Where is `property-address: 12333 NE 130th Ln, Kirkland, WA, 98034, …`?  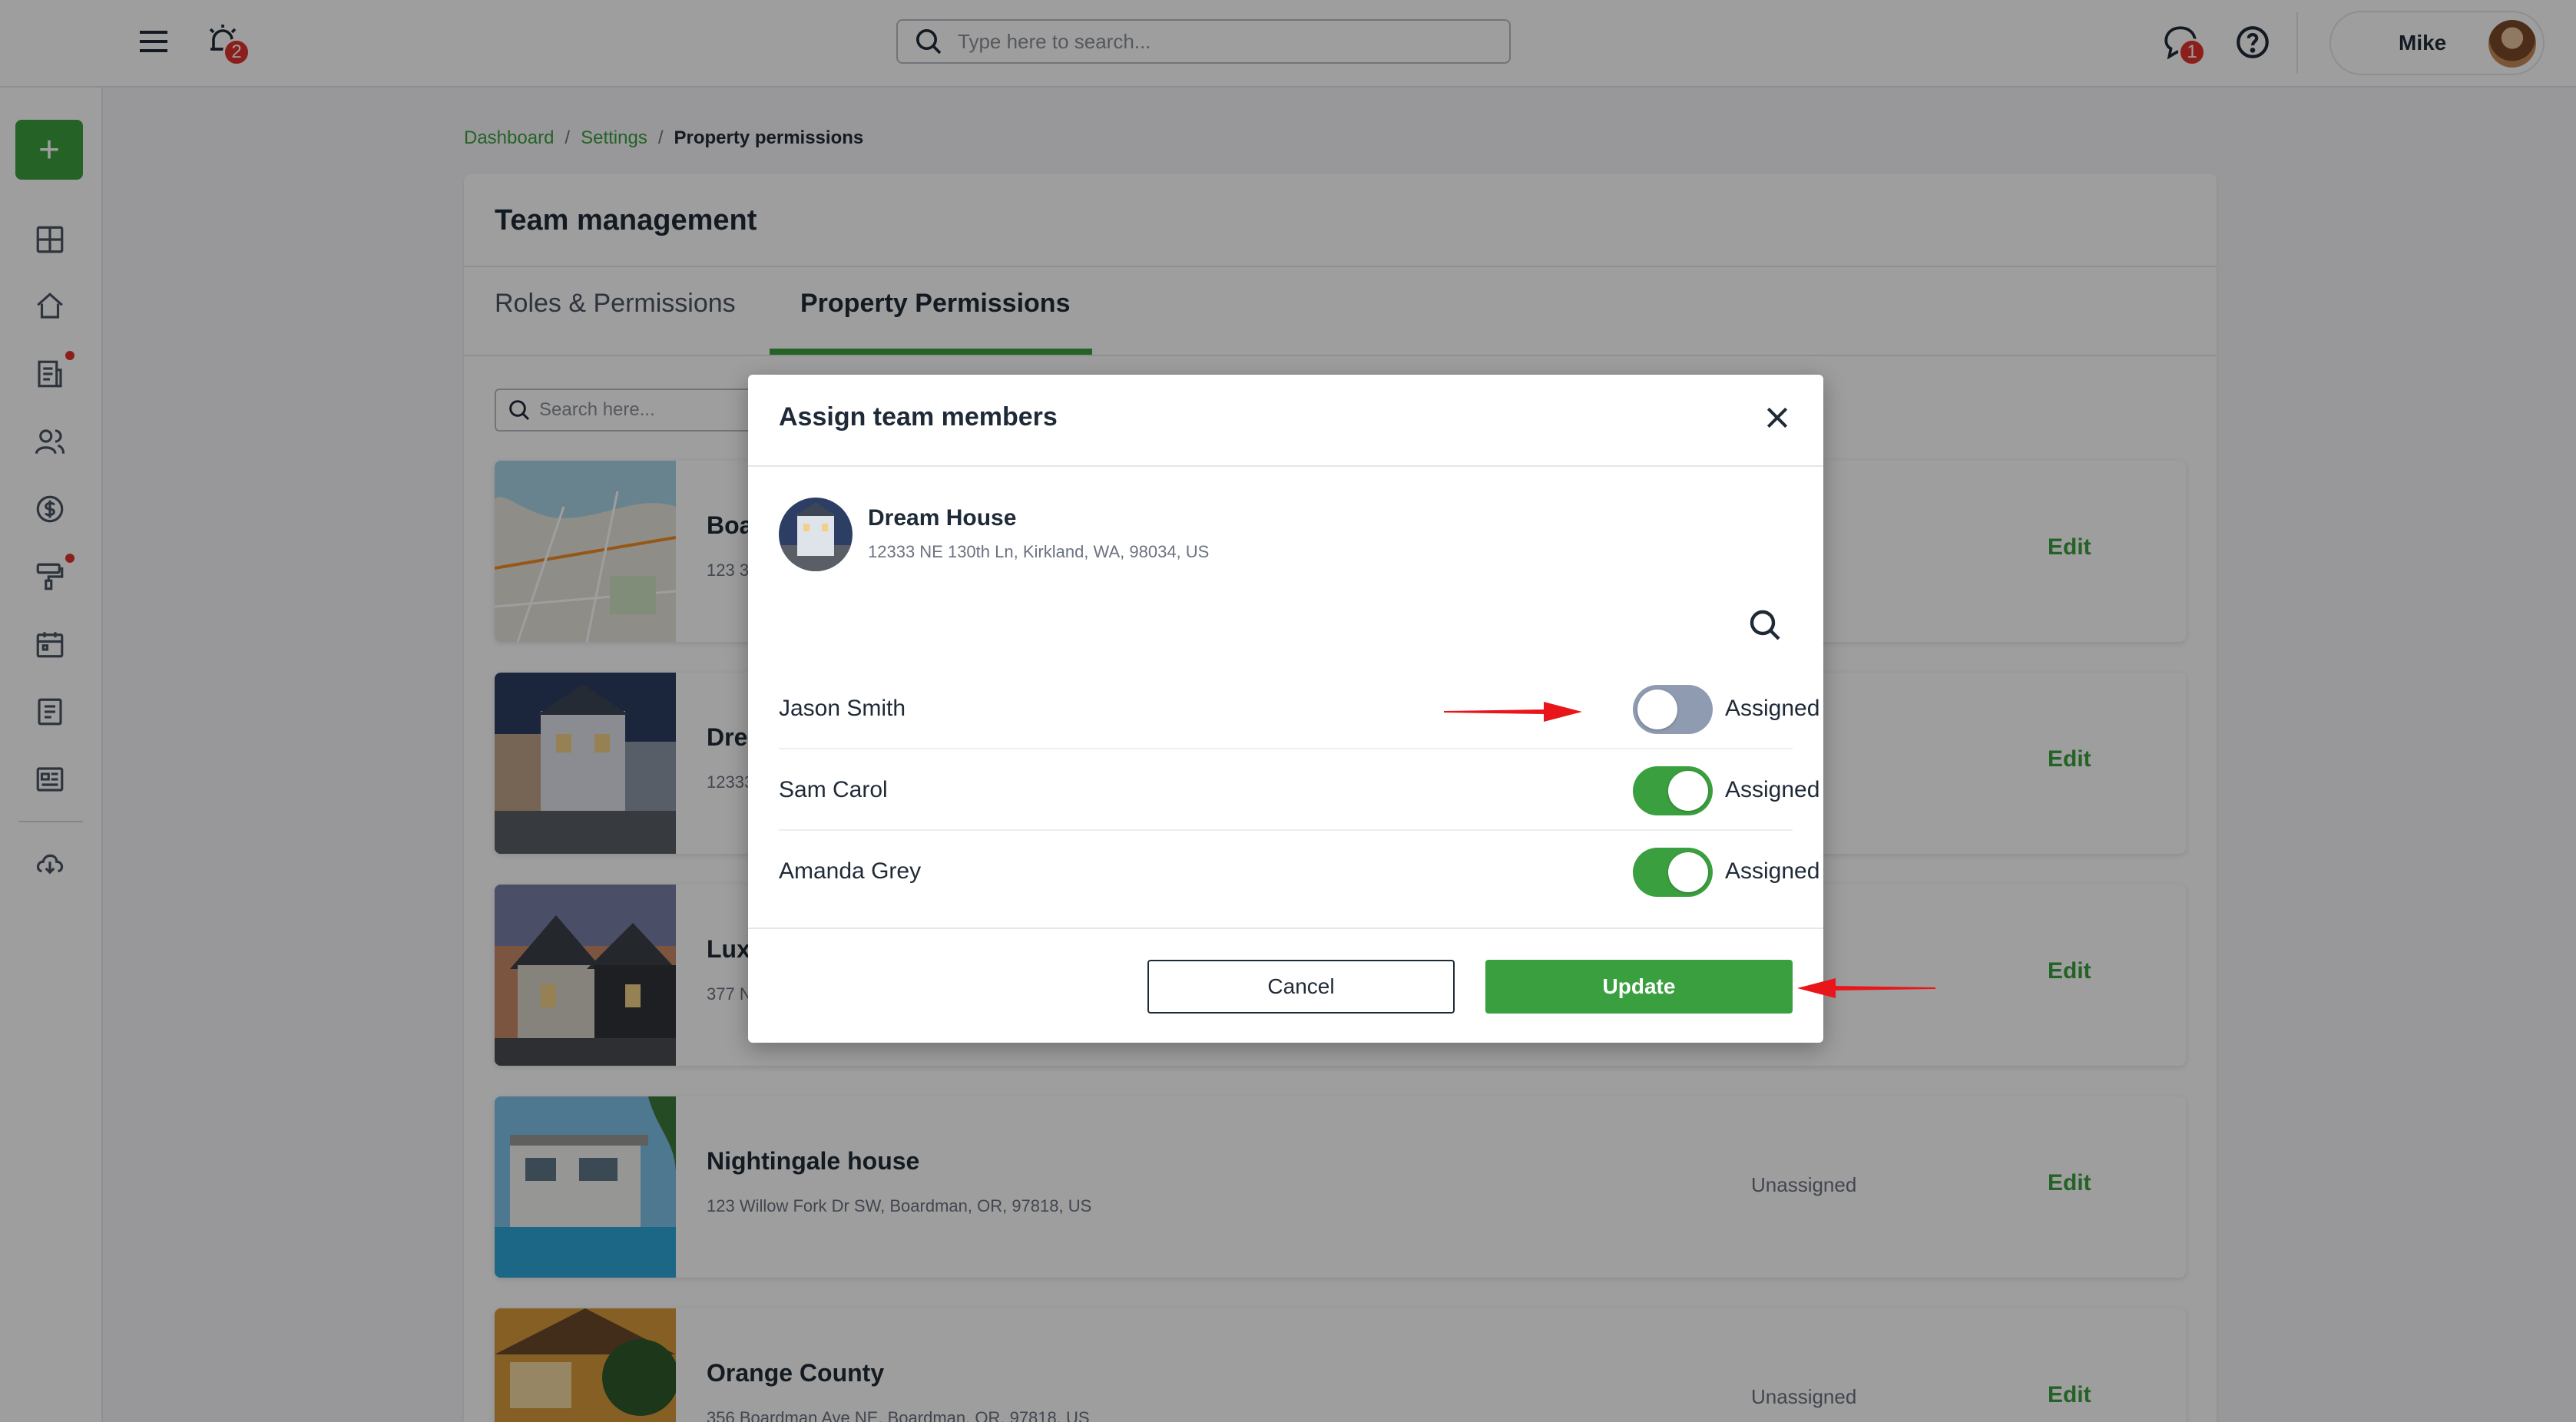 property-address: 12333 NE 130th Ln, Kirkland, WA, 98034, … is located at coordinates (1039, 551).